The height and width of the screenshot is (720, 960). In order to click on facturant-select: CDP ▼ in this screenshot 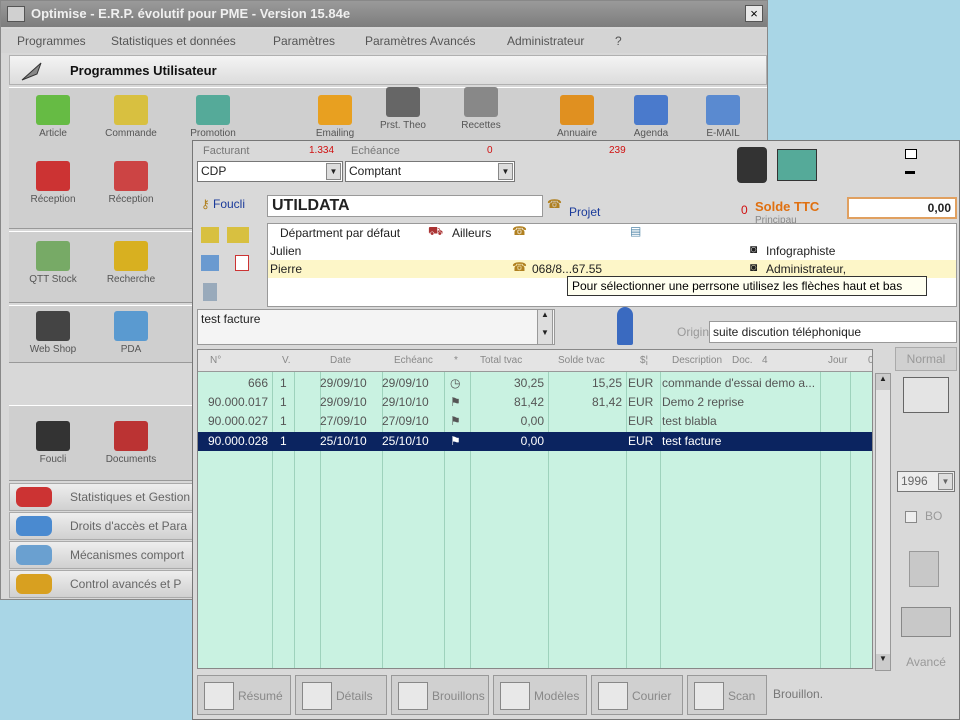, I will do `click(270, 171)`.